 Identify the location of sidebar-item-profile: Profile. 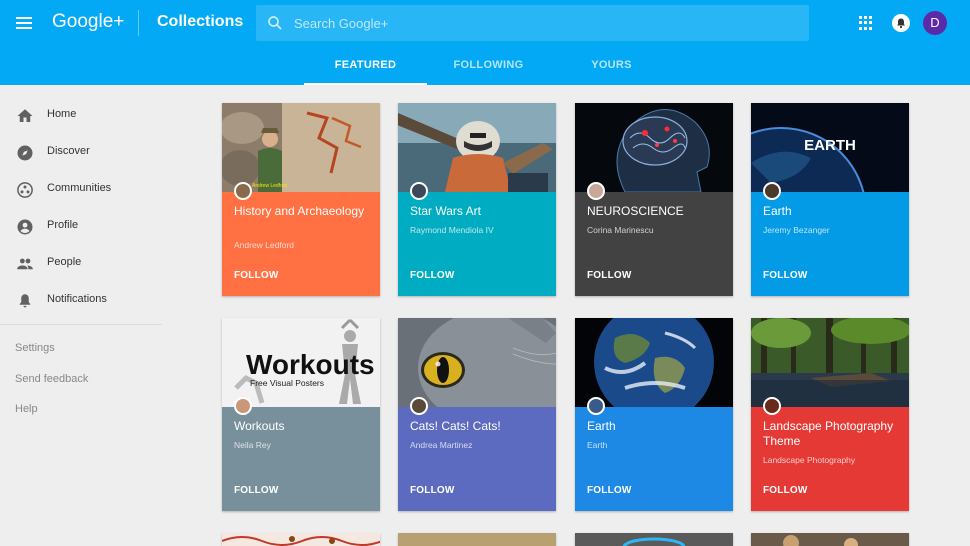
(81, 226).